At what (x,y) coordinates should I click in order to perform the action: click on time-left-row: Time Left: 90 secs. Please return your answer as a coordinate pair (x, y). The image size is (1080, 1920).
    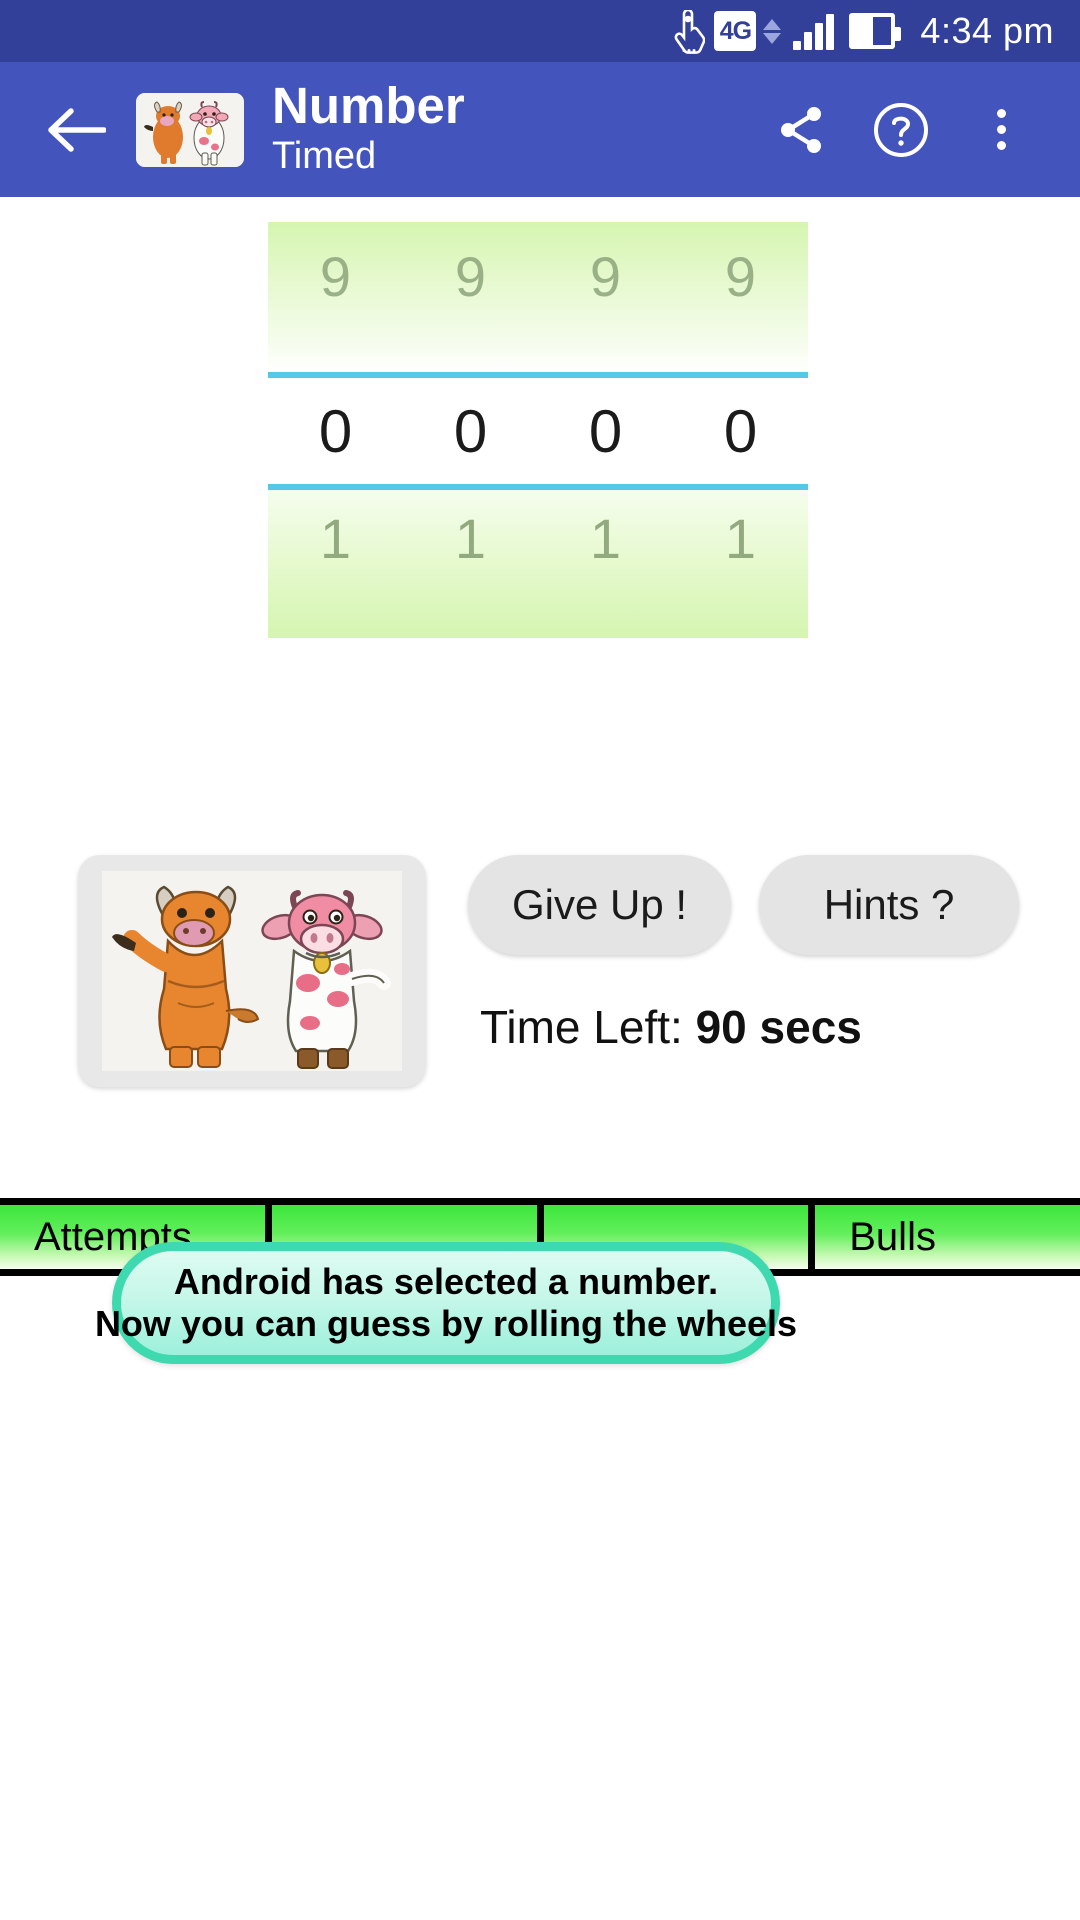
    Looking at the image, I should click on (671, 1027).